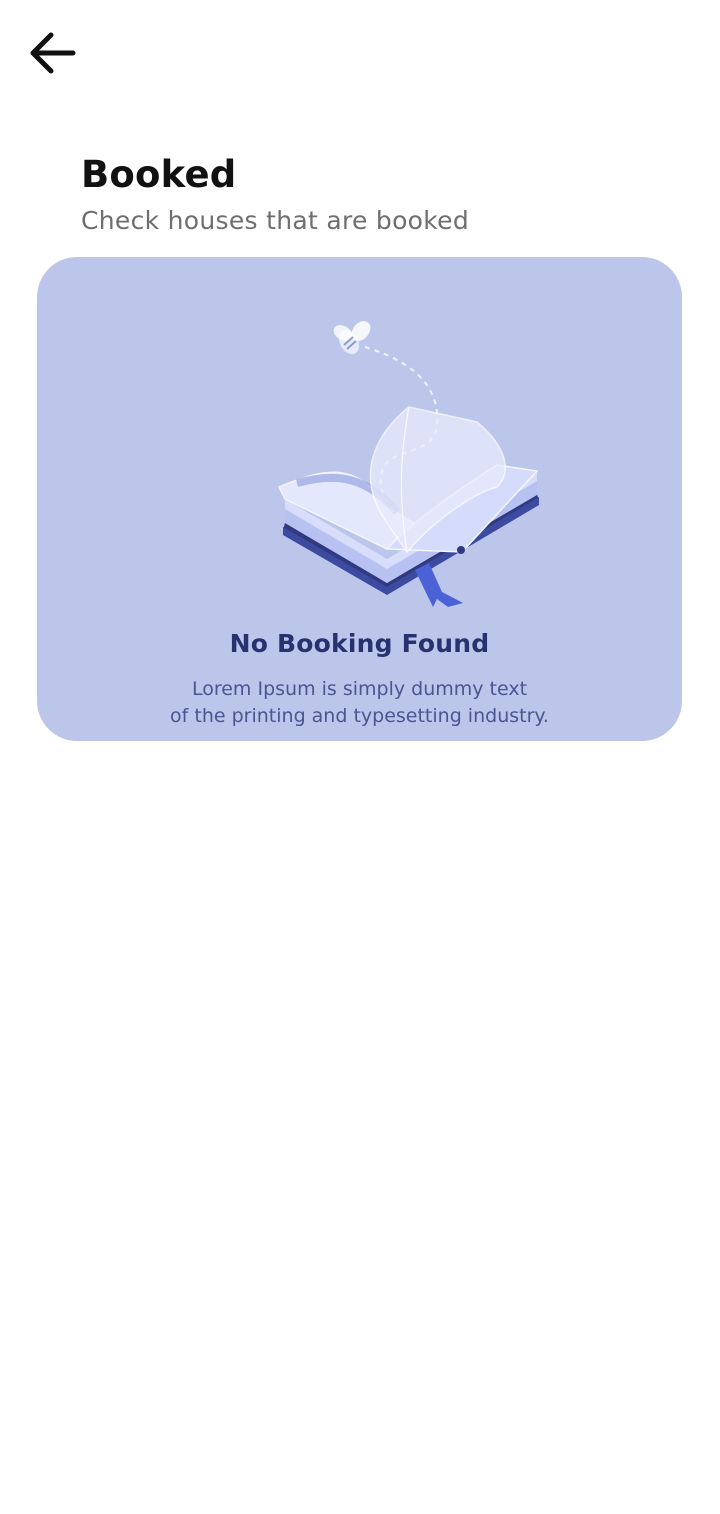  I want to click on page-header: Booked Check houses that are booked, so click(380, 195).